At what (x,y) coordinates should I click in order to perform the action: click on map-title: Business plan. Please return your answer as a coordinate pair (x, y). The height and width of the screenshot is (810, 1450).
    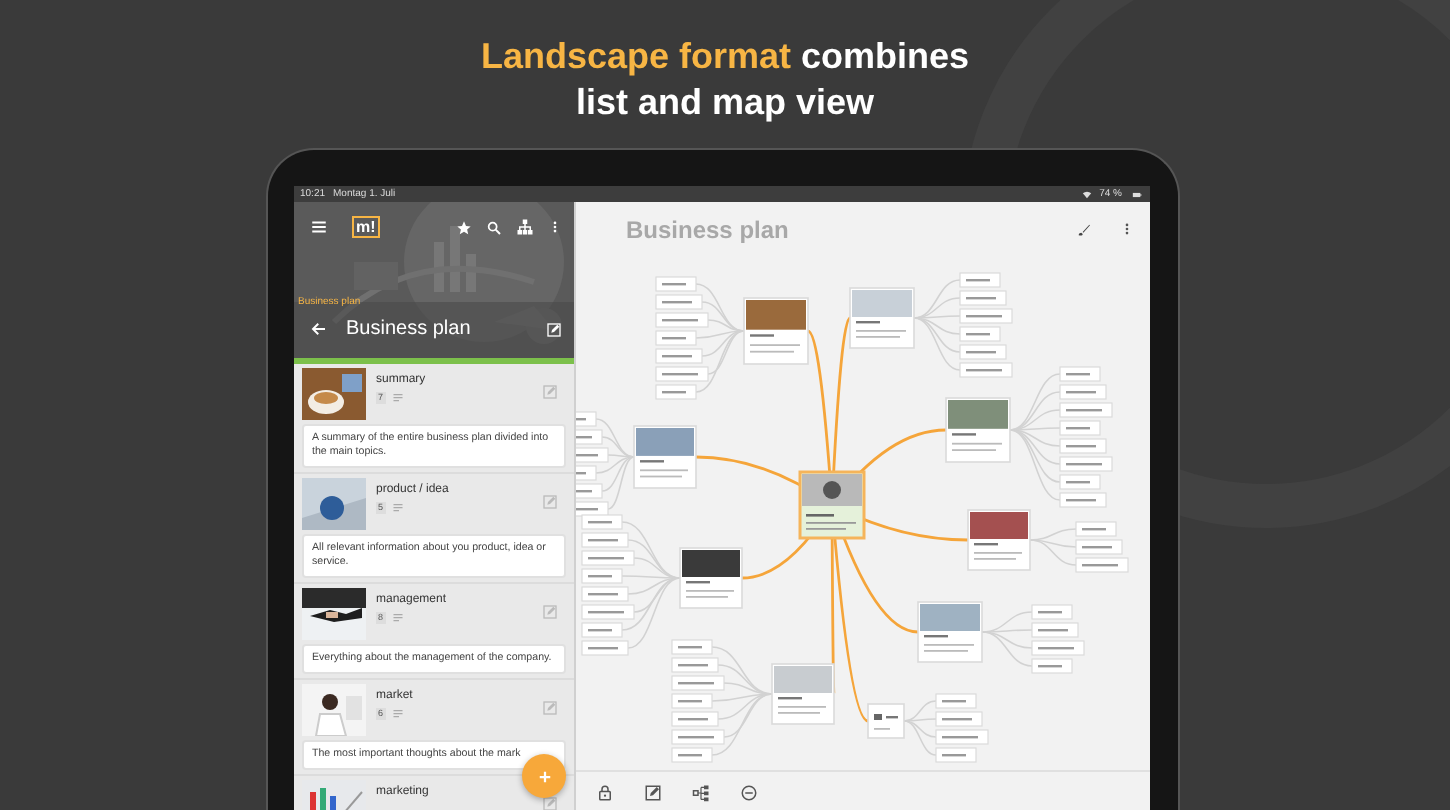
    Looking at the image, I should click on (708, 229).